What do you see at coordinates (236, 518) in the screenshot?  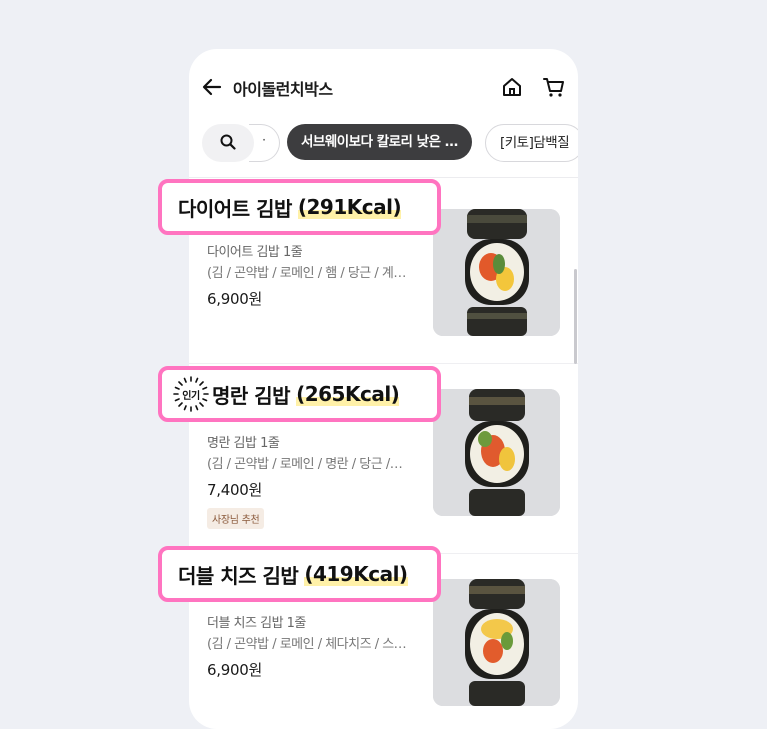 I see `owner-recommend-badge: 사장님 추천` at bounding box center [236, 518].